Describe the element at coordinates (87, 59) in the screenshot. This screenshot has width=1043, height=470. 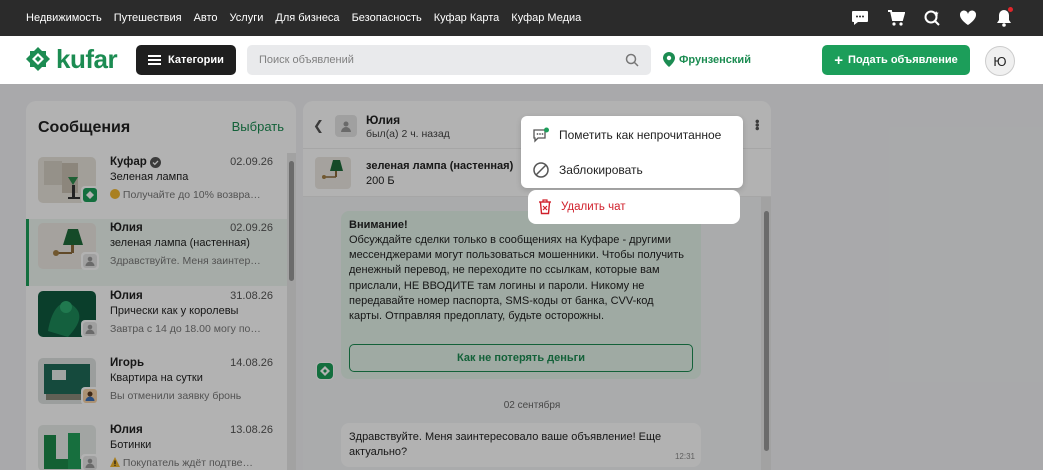
I see `logo-text: kufar` at that location.